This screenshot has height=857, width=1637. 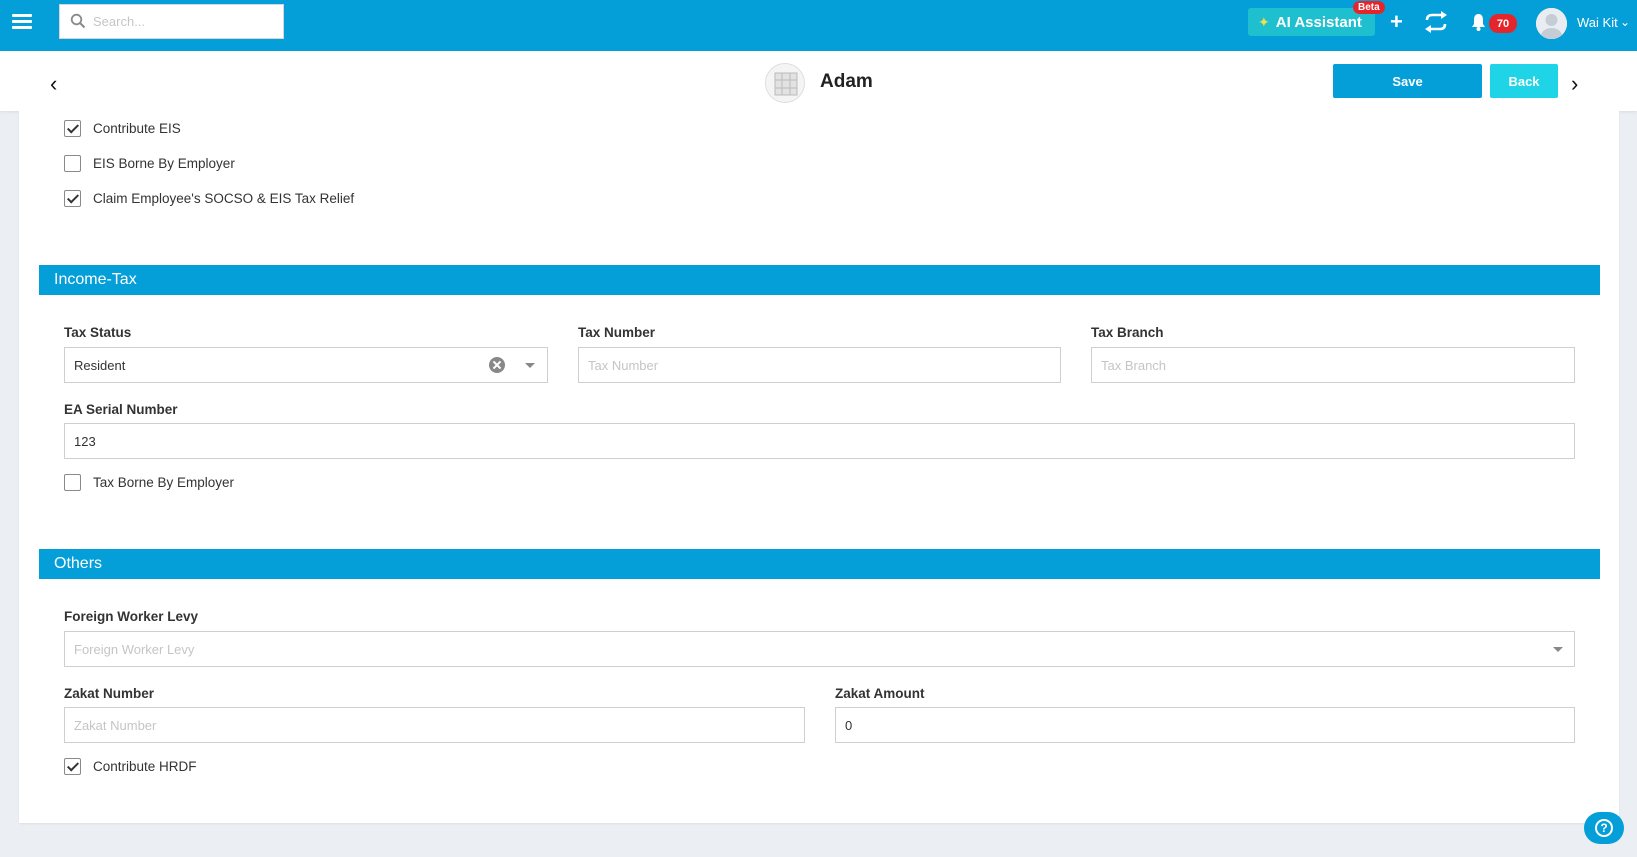 What do you see at coordinates (1396, 22) in the screenshot?
I see `plus-icon: +` at bounding box center [1396, 22].